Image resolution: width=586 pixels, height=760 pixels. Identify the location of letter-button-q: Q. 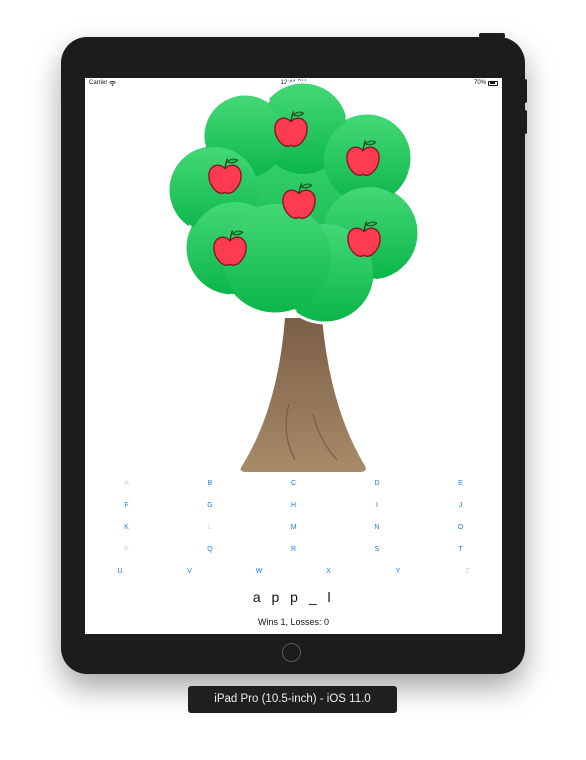
(210, 550).